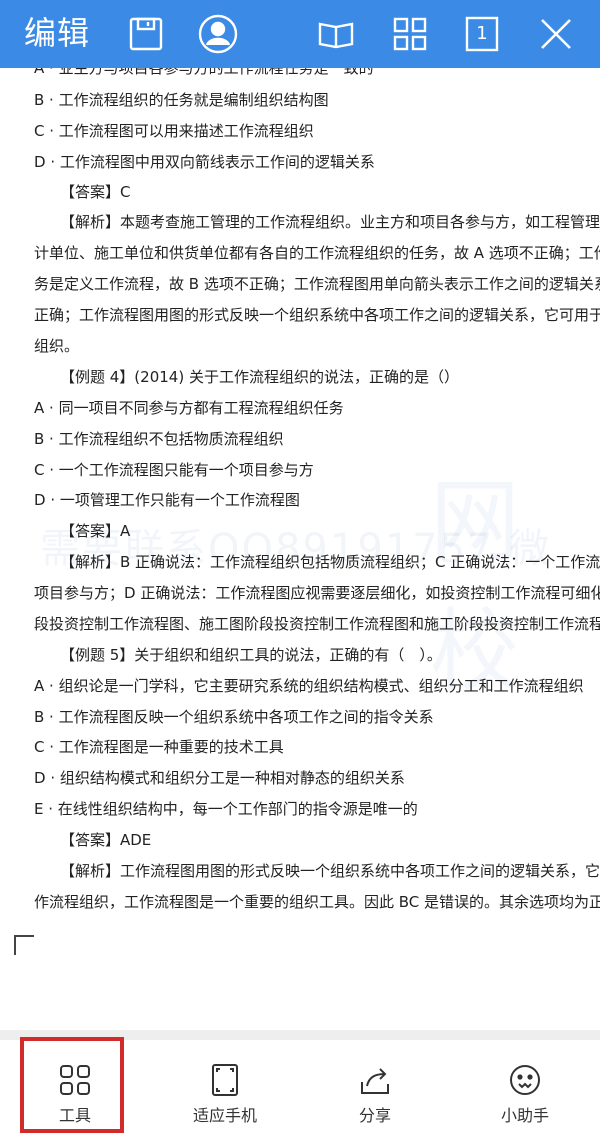 Image resolution: width=600 pixels, height=1140 pixels. Describe the element at coordinates (159, 439) in the screenshot. I see `text-line: B · 工作流程组织不包括物质流程组织` at that location.